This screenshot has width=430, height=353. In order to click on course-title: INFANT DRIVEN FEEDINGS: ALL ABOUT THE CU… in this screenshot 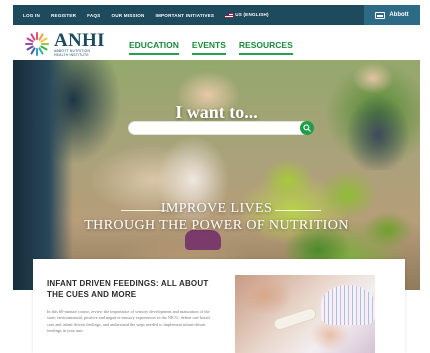, I will do `click(132, 289)`.